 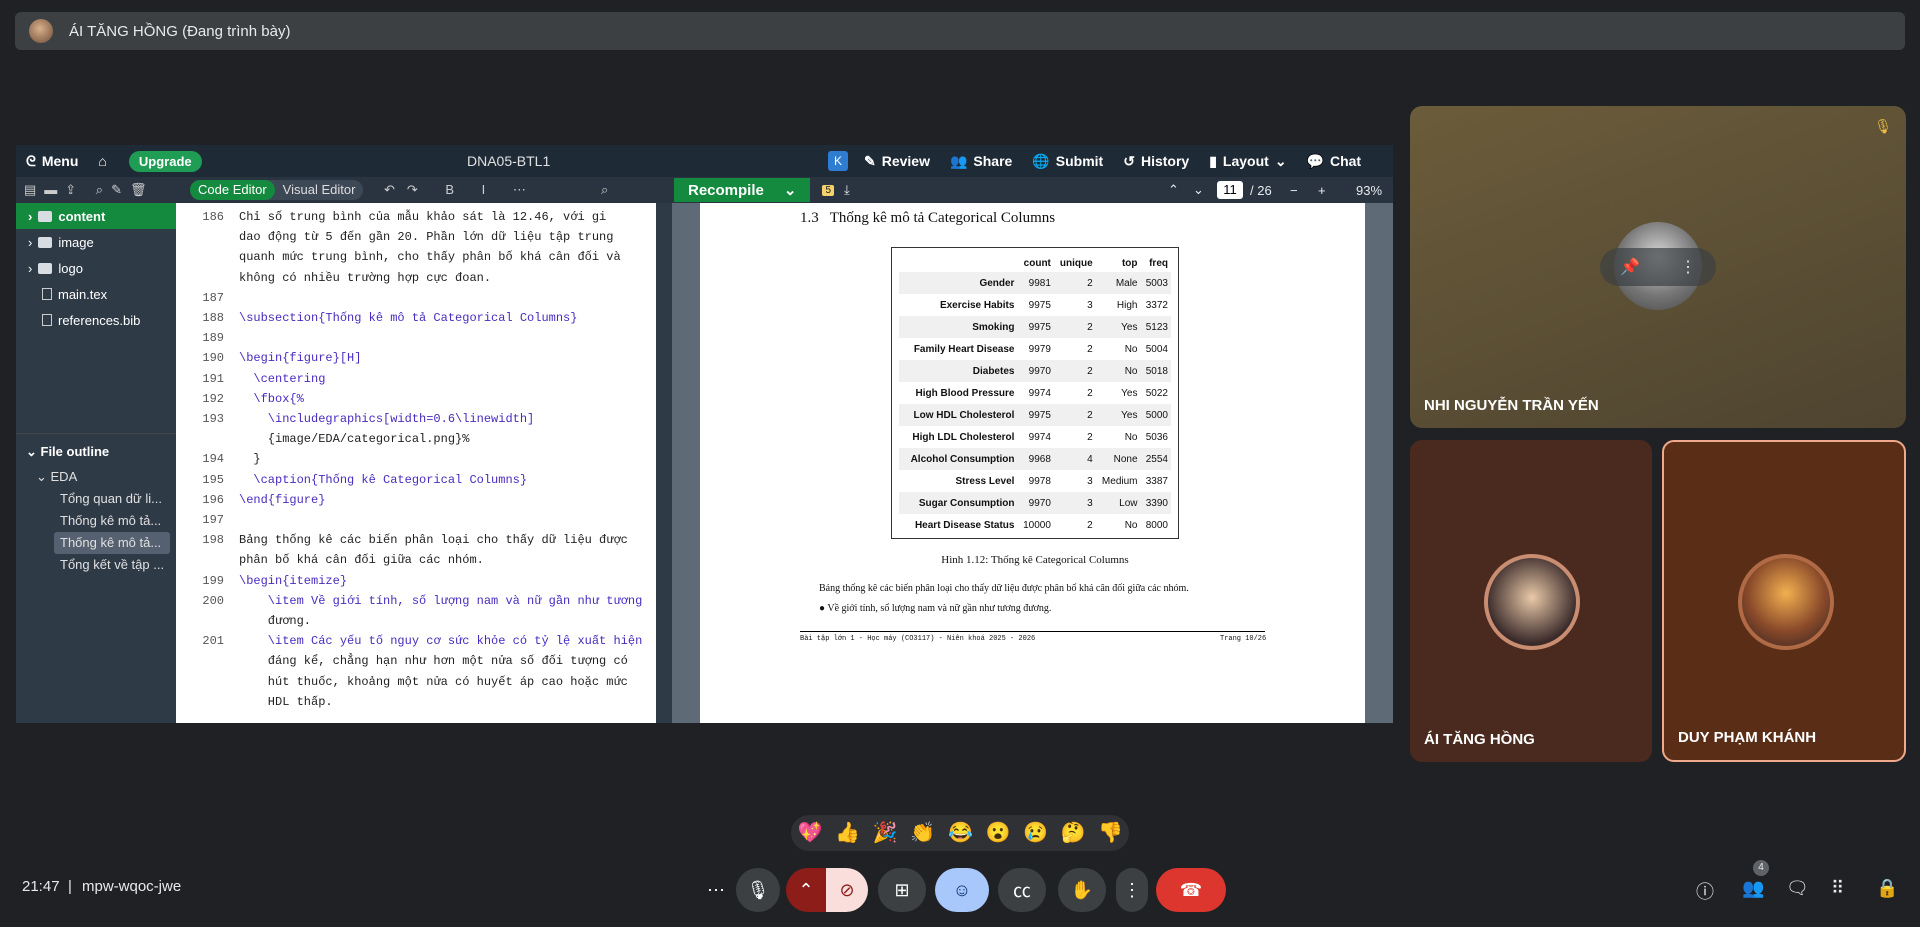 What do you see at coordinates (1322, 190) in the screenshot?
I see `zoom-in-icon: +` at bounding box center [1322, 190].